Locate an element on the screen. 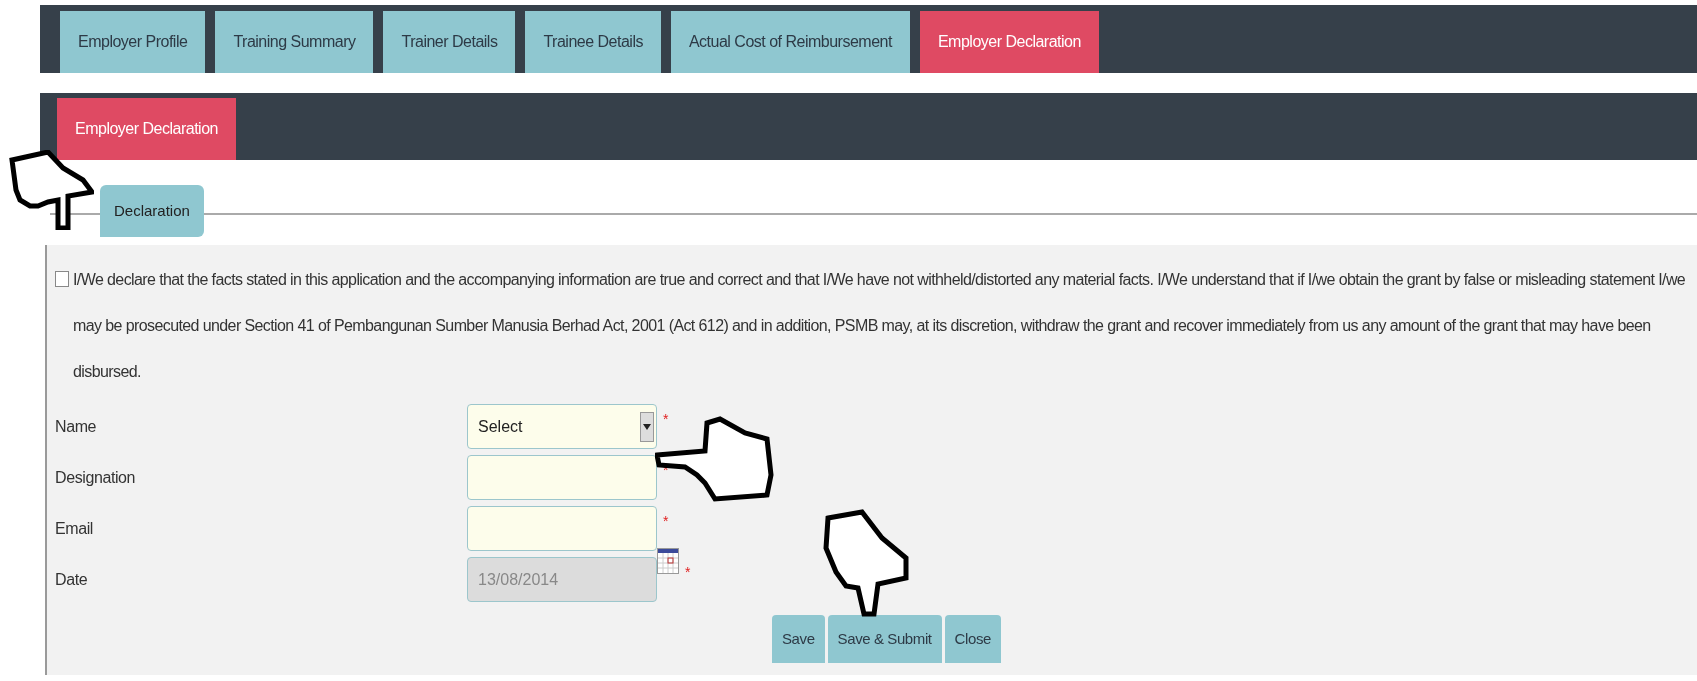 Image resolution: width=1697 pixels, height=681 pixels. tab: Trainee Details is located at coordinates (593, 42).